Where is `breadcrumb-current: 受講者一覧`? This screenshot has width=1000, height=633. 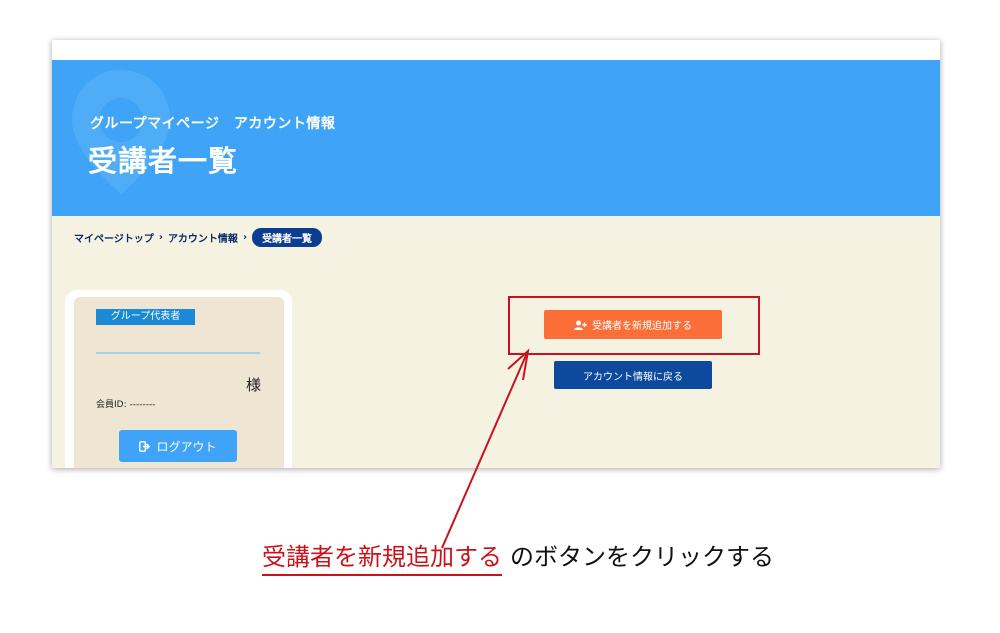
breadcrumb-current: 受講者一覧 is located at coordinates (287, 237).